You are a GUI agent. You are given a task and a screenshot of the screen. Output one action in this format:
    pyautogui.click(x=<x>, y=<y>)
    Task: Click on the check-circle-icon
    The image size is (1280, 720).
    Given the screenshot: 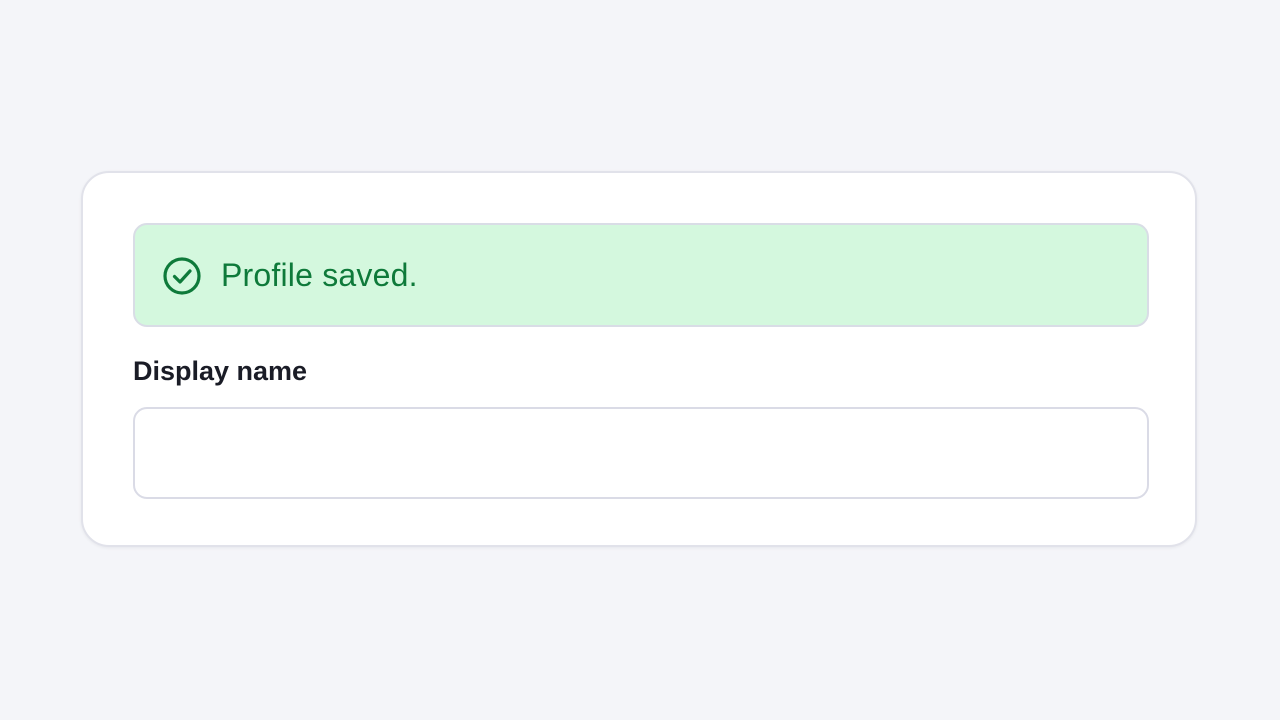 What is the action you would take?
    pyautogui.click(x=182, y=276)
    